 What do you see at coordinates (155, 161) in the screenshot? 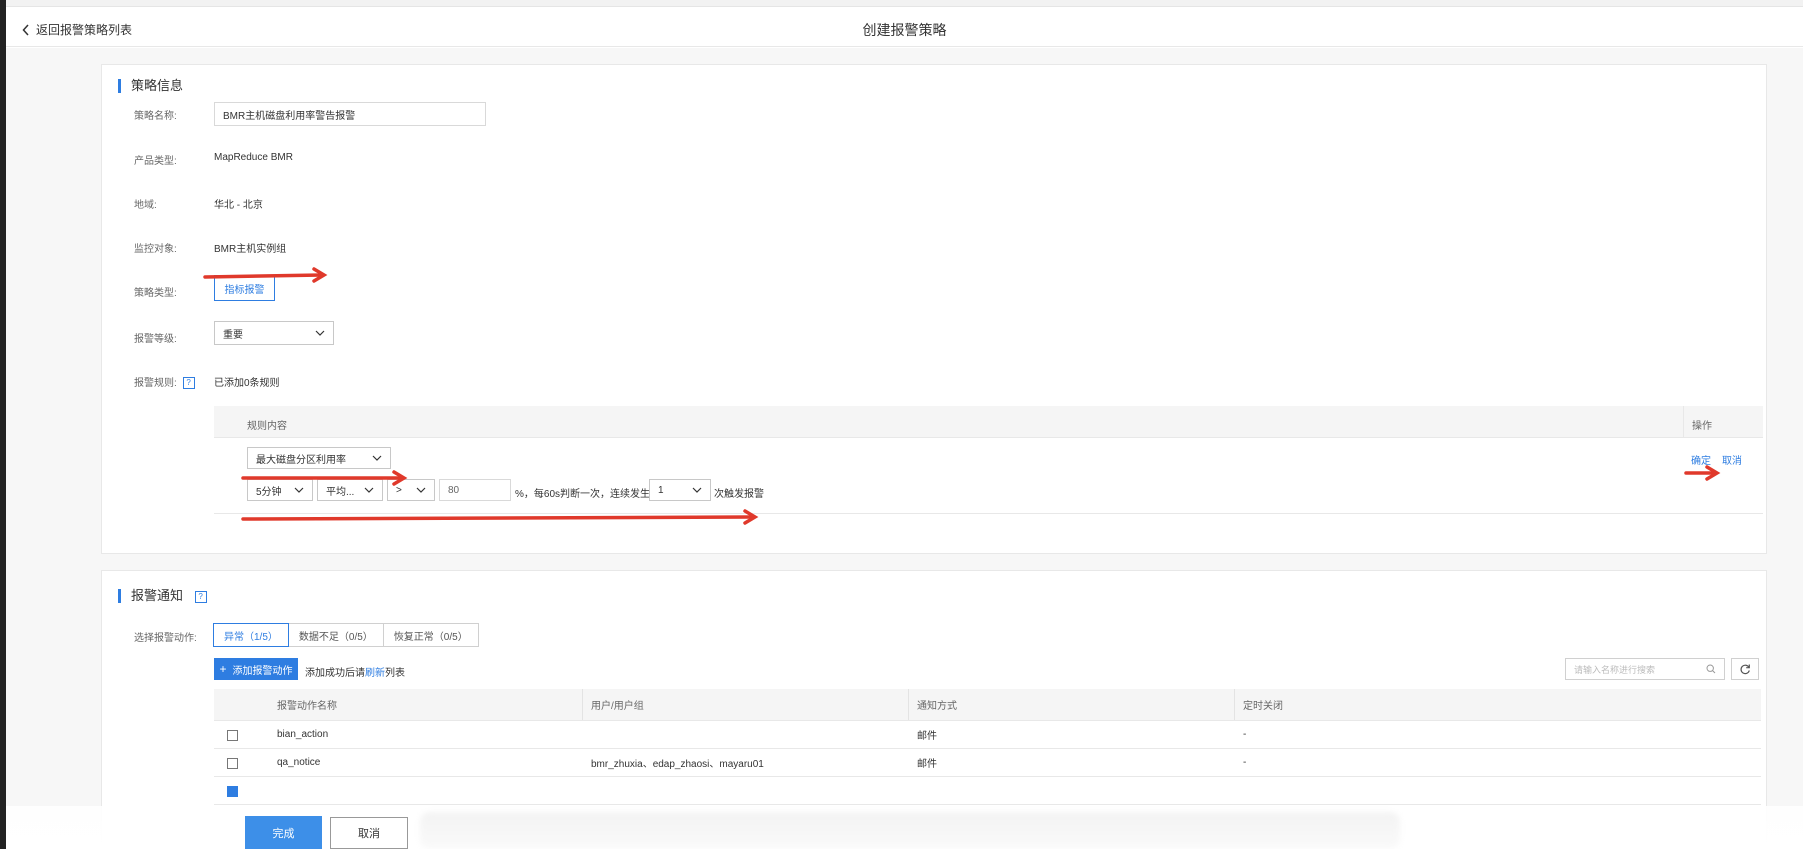
I see `product-type-label: 产品类型:` at bounding box center [155, 161].